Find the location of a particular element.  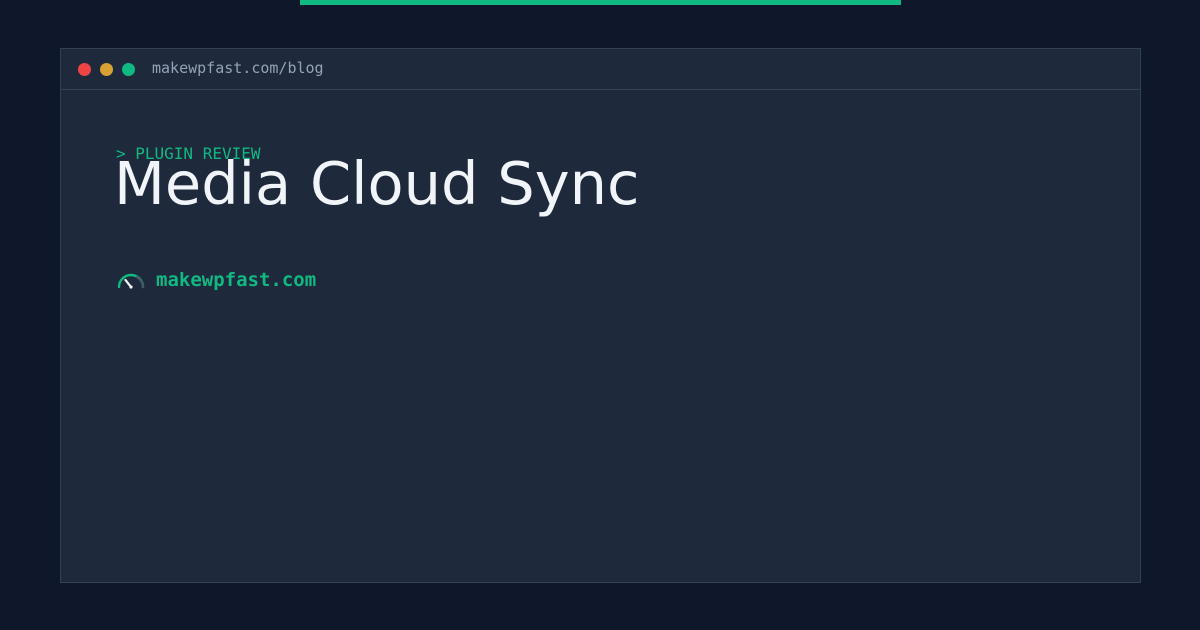

brand-name: makewpfast.com is located at coordinates (236, 280).